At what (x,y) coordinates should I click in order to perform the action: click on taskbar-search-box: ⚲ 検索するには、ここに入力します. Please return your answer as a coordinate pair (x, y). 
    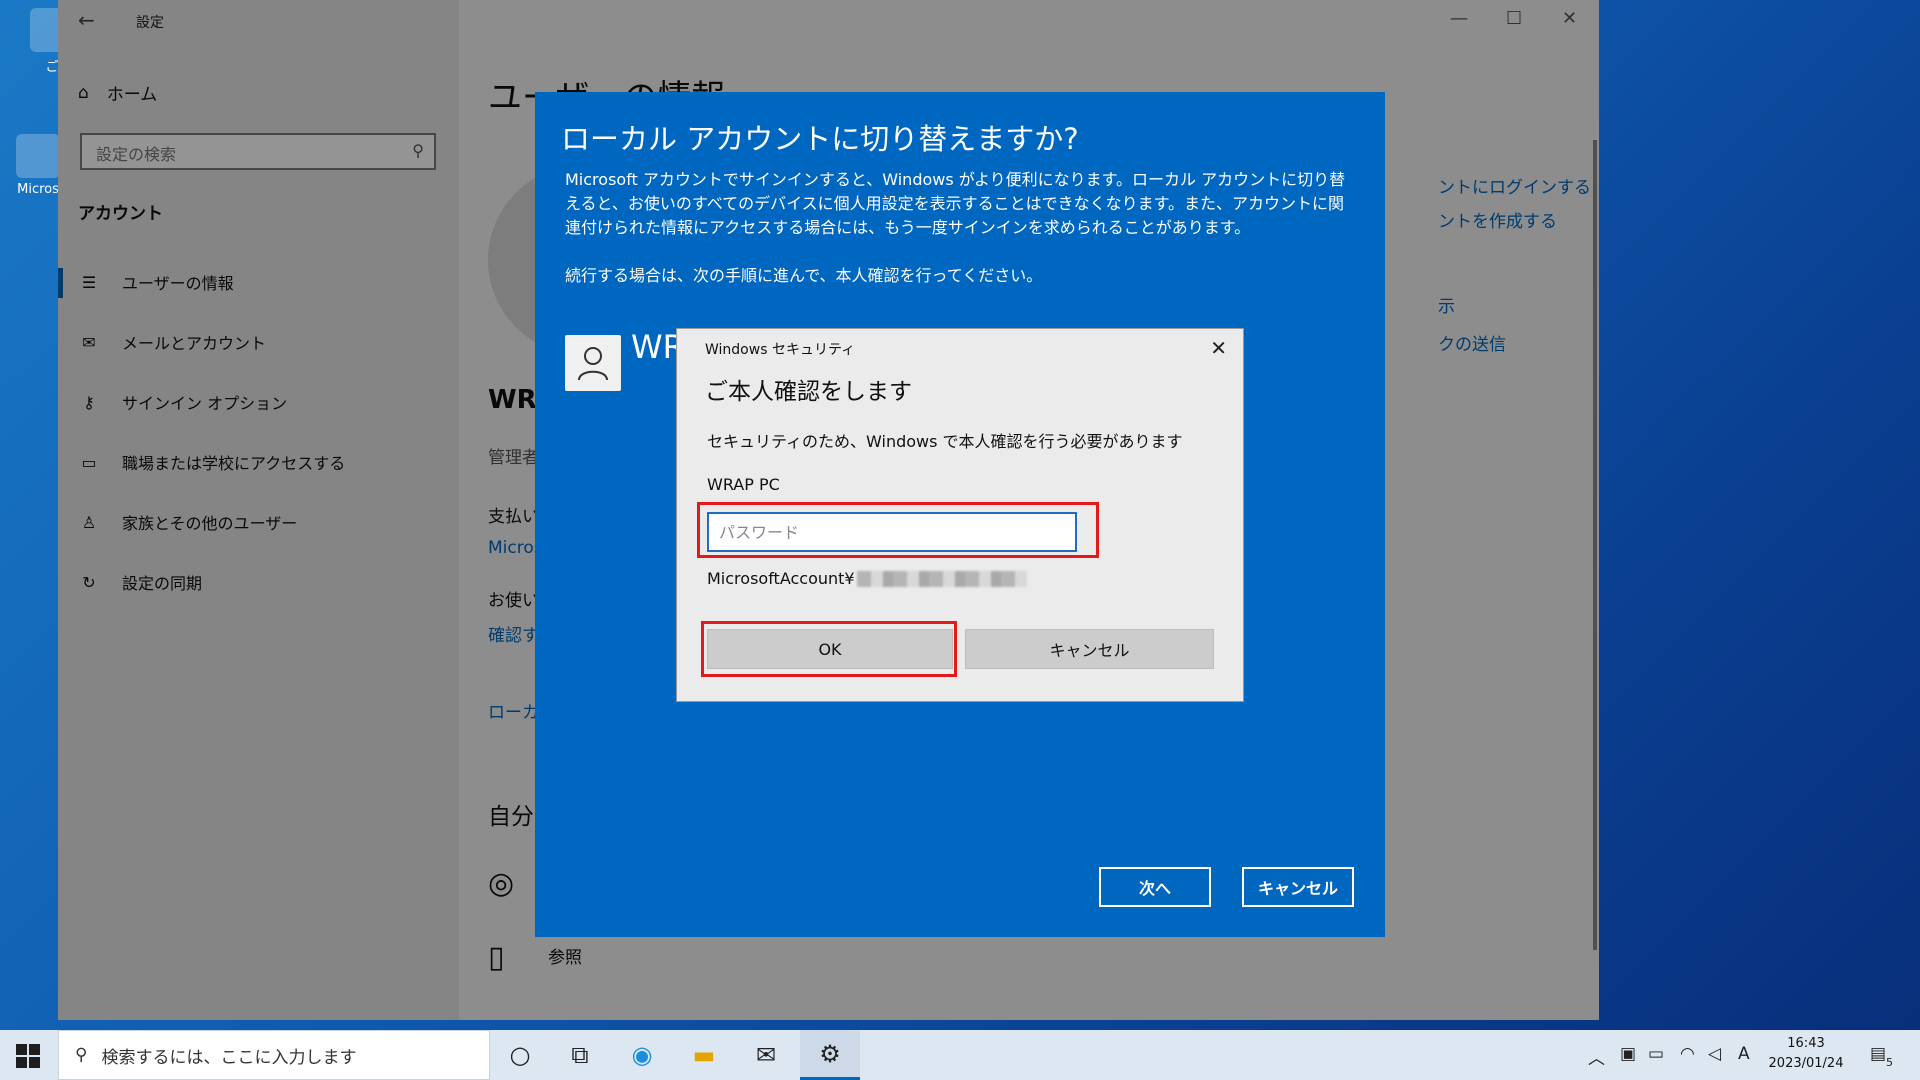
    Looking at the image, I should click on (274, 1055).